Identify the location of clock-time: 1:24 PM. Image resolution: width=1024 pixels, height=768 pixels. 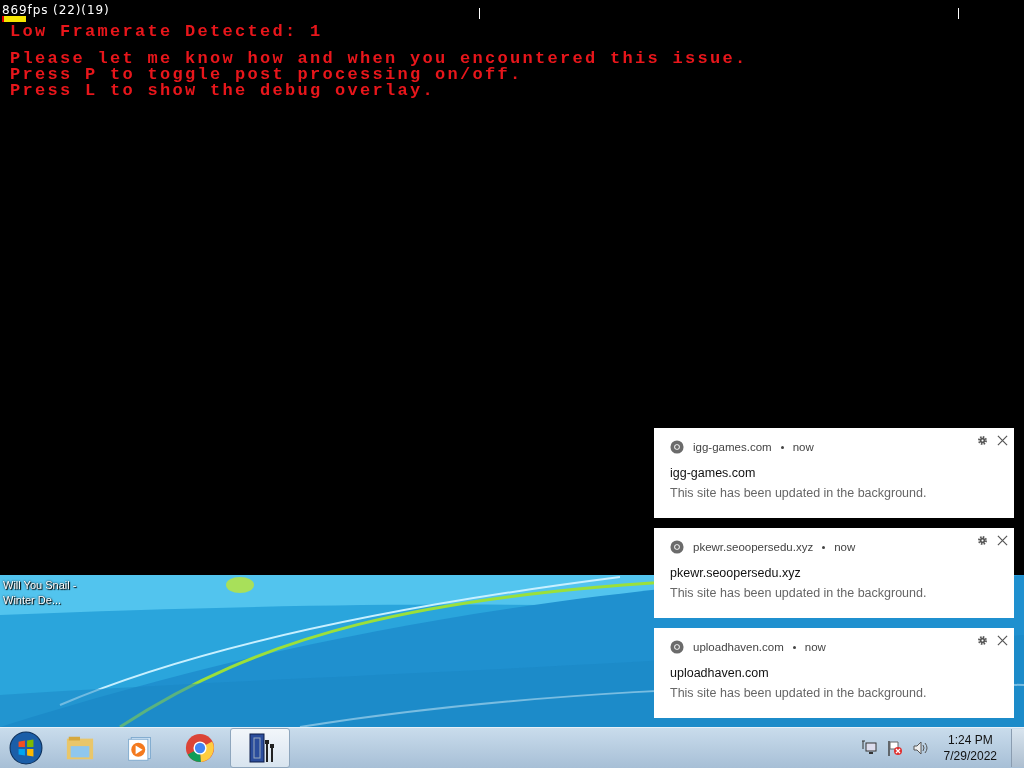
(970, 740).